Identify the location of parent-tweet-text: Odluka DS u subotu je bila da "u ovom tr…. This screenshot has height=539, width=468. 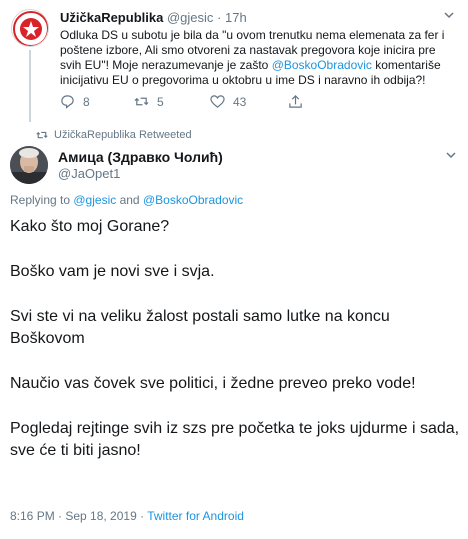
(260, 58).